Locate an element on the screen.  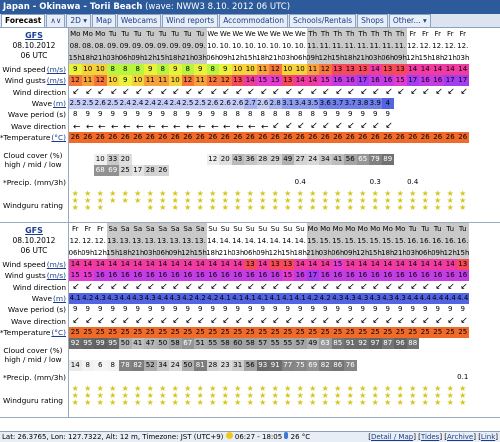
footer-link-detail-map: Detail / Map is located at coordinates (392, 437).